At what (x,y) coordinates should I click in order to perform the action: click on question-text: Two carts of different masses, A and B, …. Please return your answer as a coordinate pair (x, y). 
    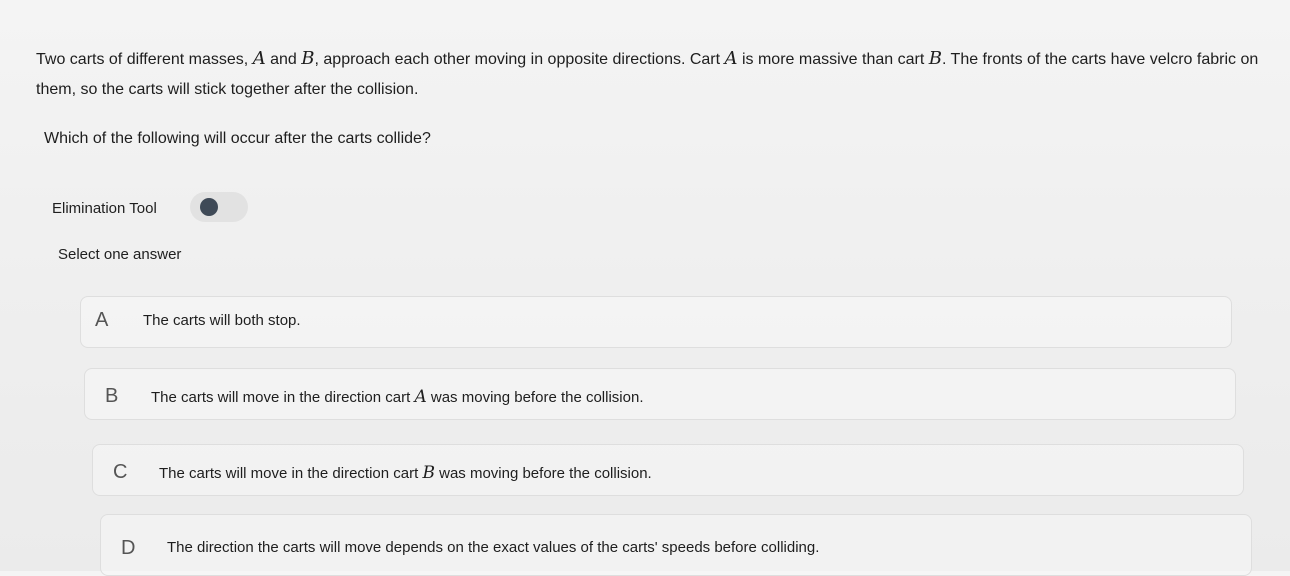
    Looking at the image, I should click on (656, 74).